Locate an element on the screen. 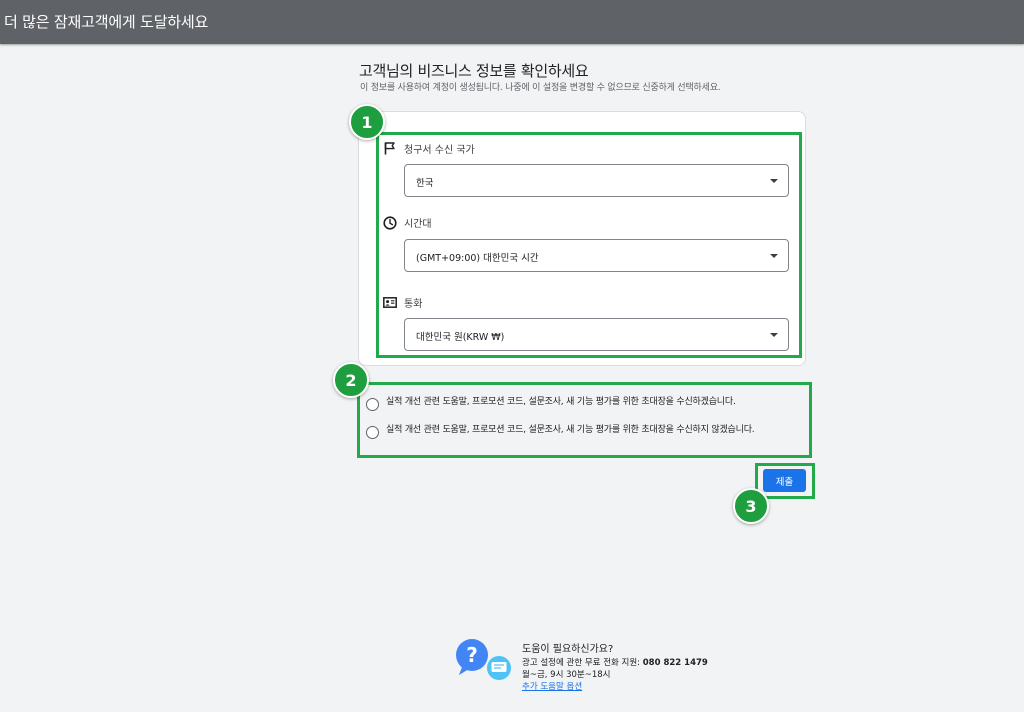  country-label: 청구서 수신 국가 is located at coordinates (429, 148).